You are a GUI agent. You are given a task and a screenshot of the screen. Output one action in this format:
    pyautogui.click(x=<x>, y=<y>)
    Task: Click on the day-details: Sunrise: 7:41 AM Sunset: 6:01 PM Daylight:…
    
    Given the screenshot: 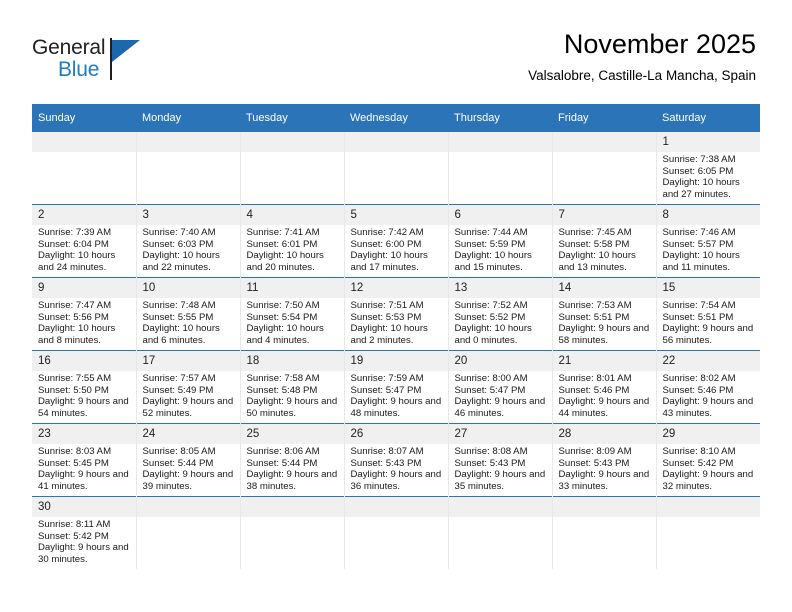 What is the action you would take?
    pyautogui.click(x=292, y=249)
    